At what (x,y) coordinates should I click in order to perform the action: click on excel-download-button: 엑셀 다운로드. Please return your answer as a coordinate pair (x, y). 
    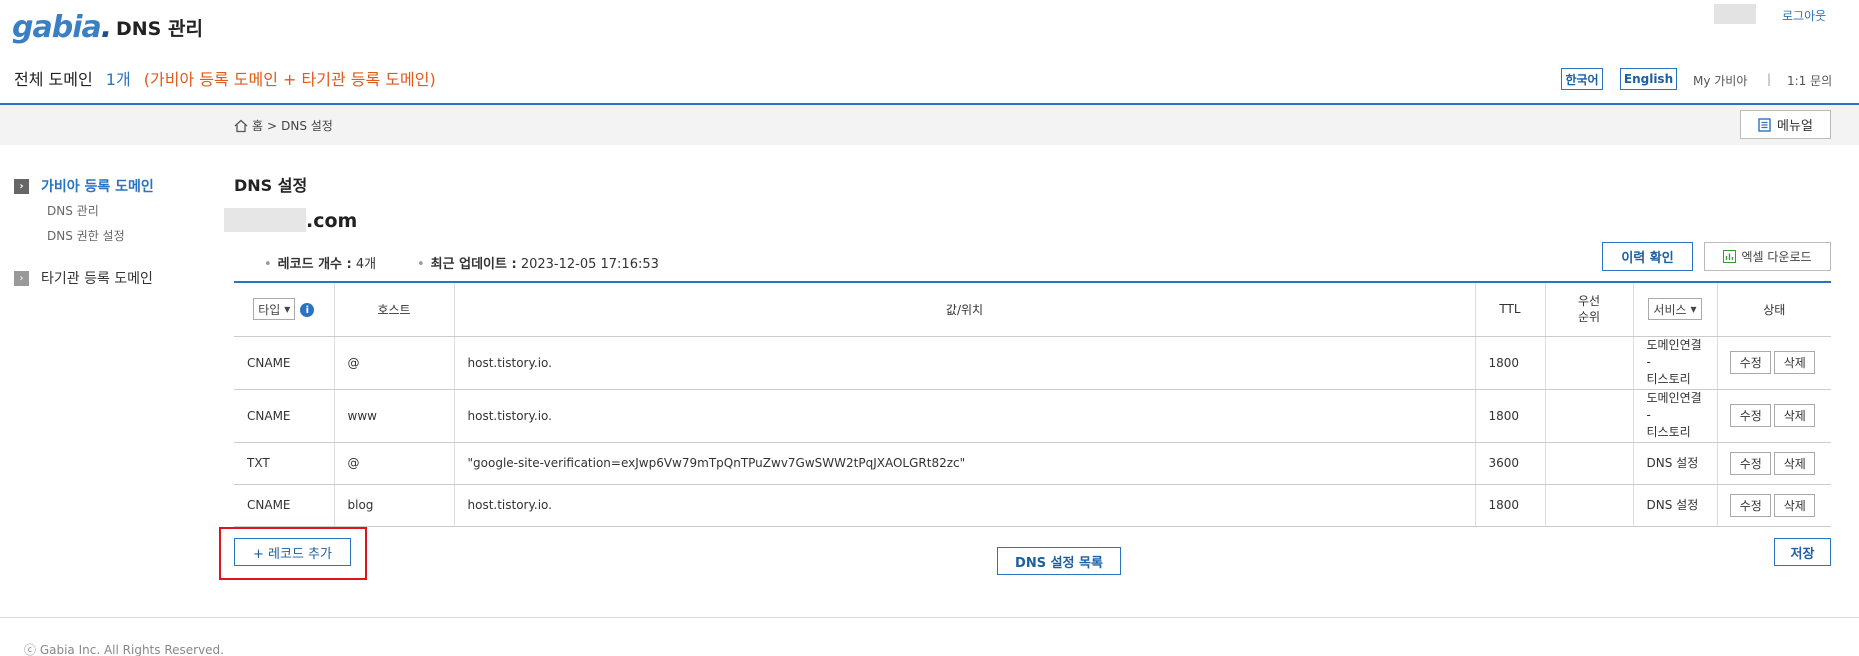
    Looking at the image, I should click on (1767, 256).